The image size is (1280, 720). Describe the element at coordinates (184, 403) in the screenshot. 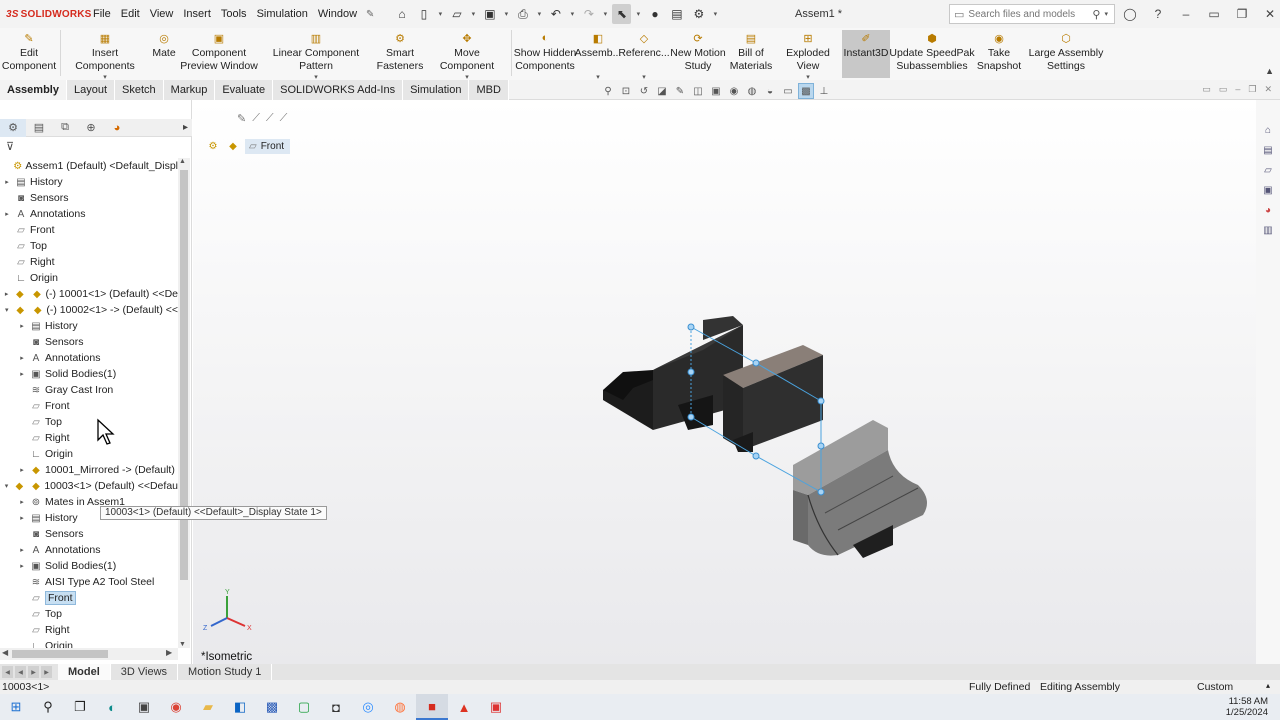

I see `tree-vertical-scrollbar: ▲ ▼` at that location.